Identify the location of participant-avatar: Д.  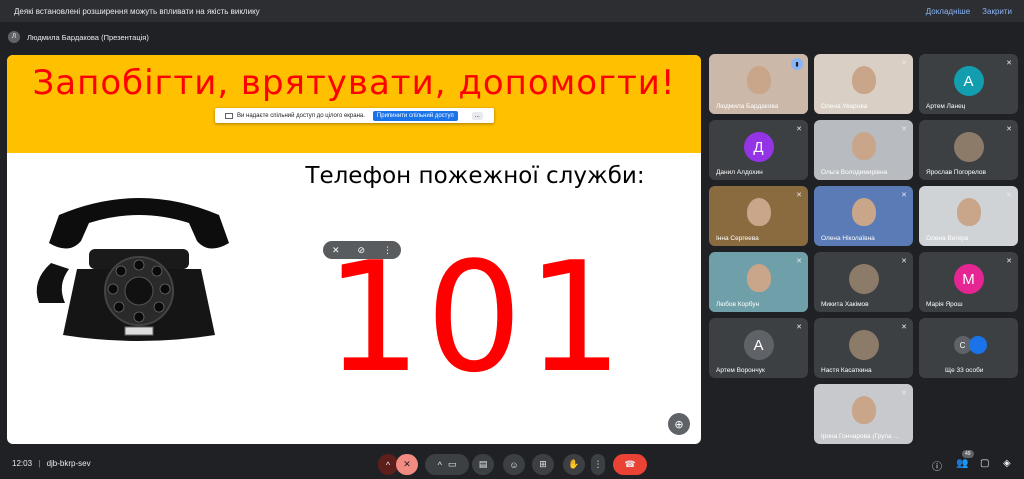
(758, 147).